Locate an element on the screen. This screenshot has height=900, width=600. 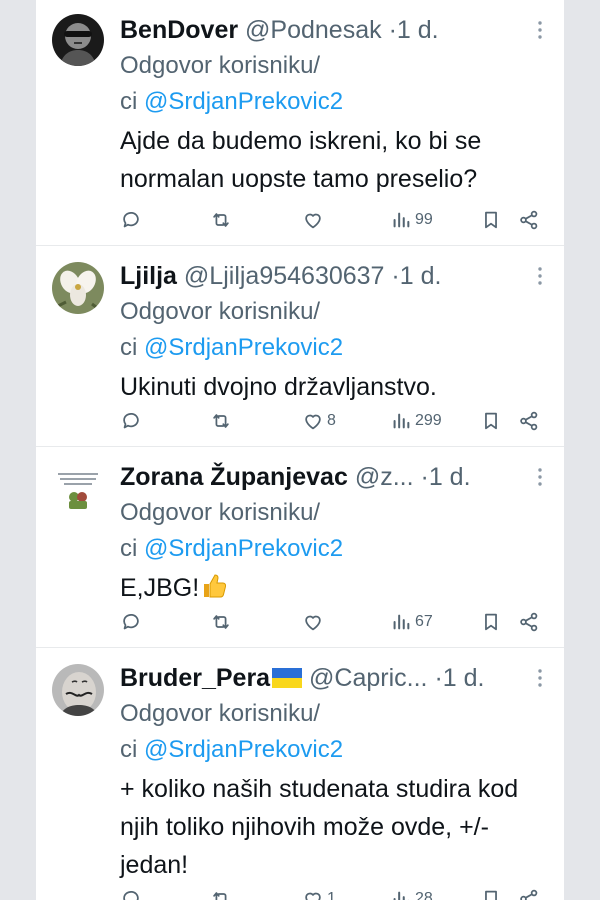
views-button: 99 is located at coordinates (411, 220).